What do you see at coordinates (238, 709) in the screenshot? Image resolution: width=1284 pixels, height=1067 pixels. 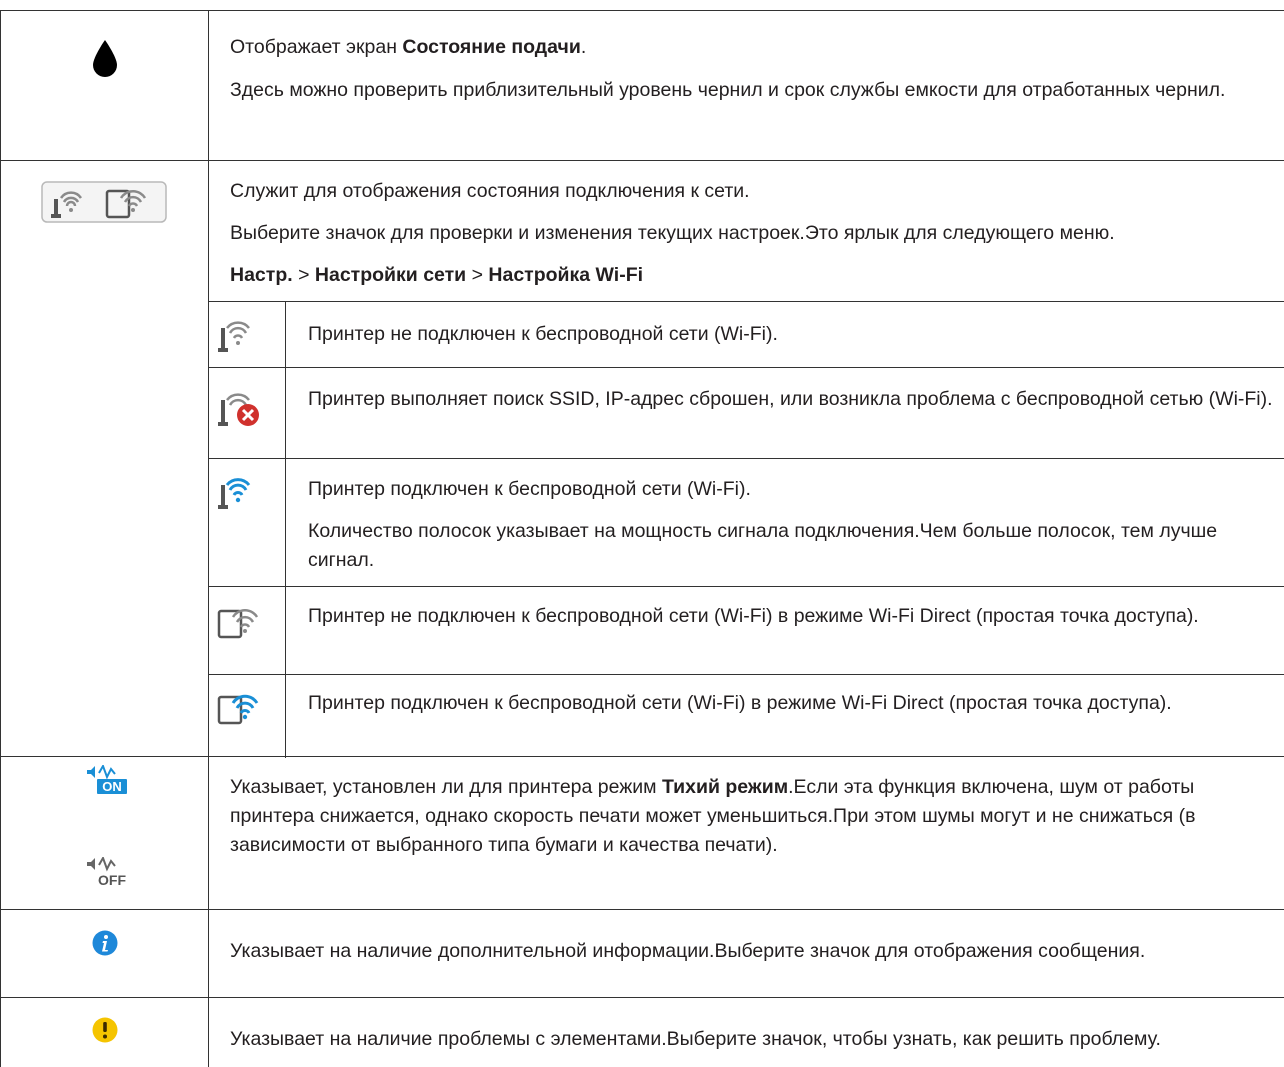 I see `wifi-direct-connected-icon` at bounding box center [238, 709].